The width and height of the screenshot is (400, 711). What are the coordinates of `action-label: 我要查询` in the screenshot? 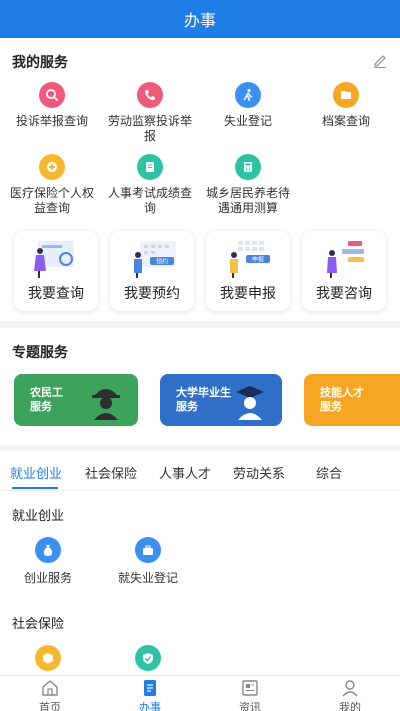 It's located at (56, 294).